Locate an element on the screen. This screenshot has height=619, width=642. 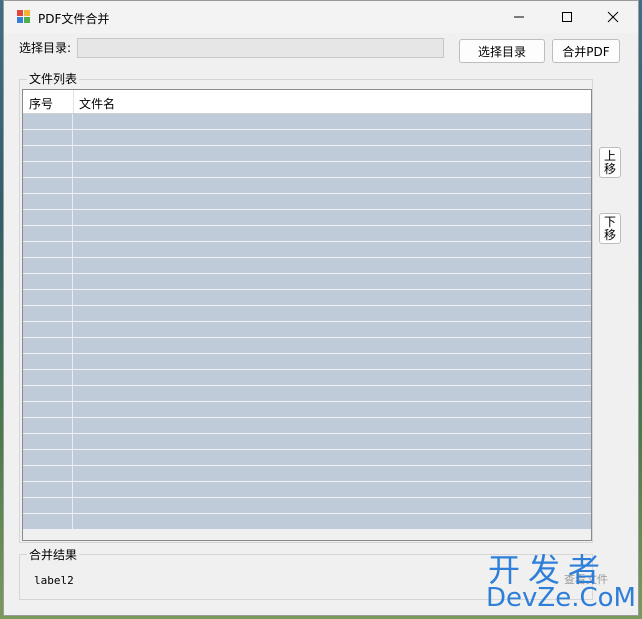
merge-pdf-button: 合并PDF is located at coordinates (586, 51).